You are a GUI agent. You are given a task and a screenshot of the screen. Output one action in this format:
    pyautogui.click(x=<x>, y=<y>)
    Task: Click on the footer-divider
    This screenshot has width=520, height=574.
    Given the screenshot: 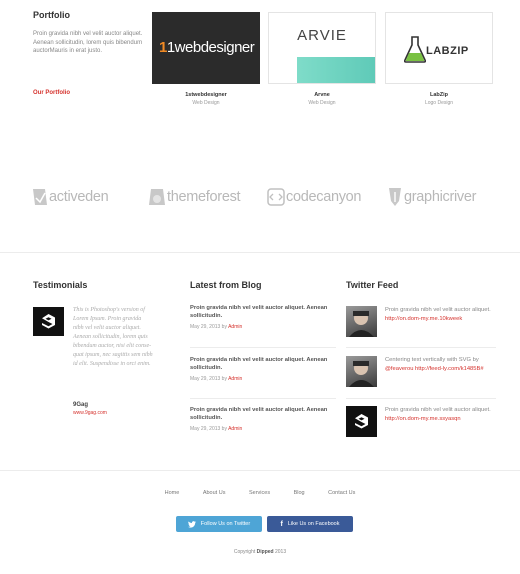 What is the action you would take?
    pyautogui.click(x=260, y=470)
    